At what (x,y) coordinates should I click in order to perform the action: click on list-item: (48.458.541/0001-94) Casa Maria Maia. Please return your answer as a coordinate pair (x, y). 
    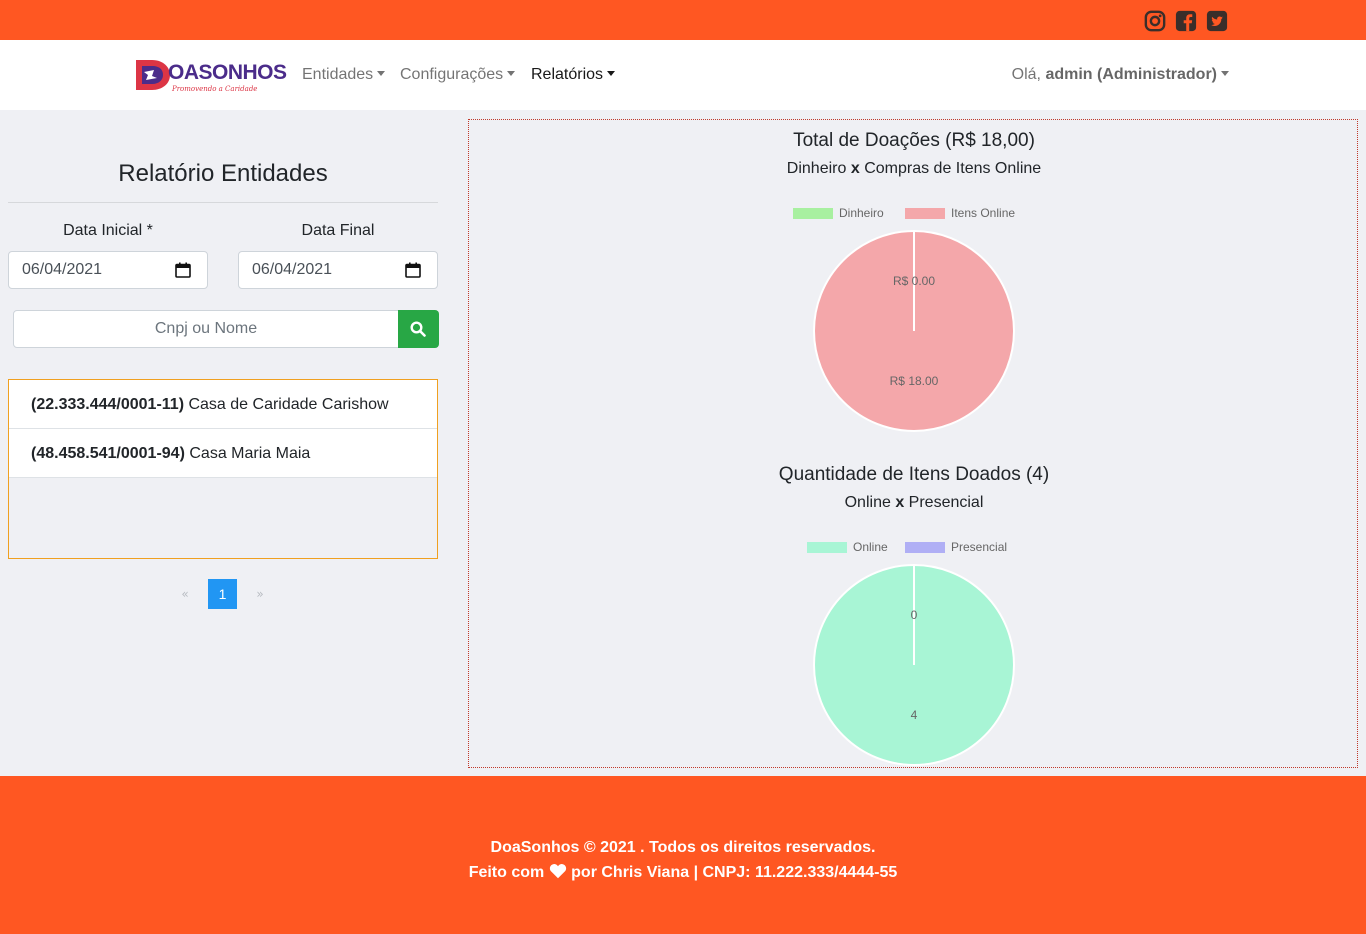
    Looking at the image, I should click on (223, 453).